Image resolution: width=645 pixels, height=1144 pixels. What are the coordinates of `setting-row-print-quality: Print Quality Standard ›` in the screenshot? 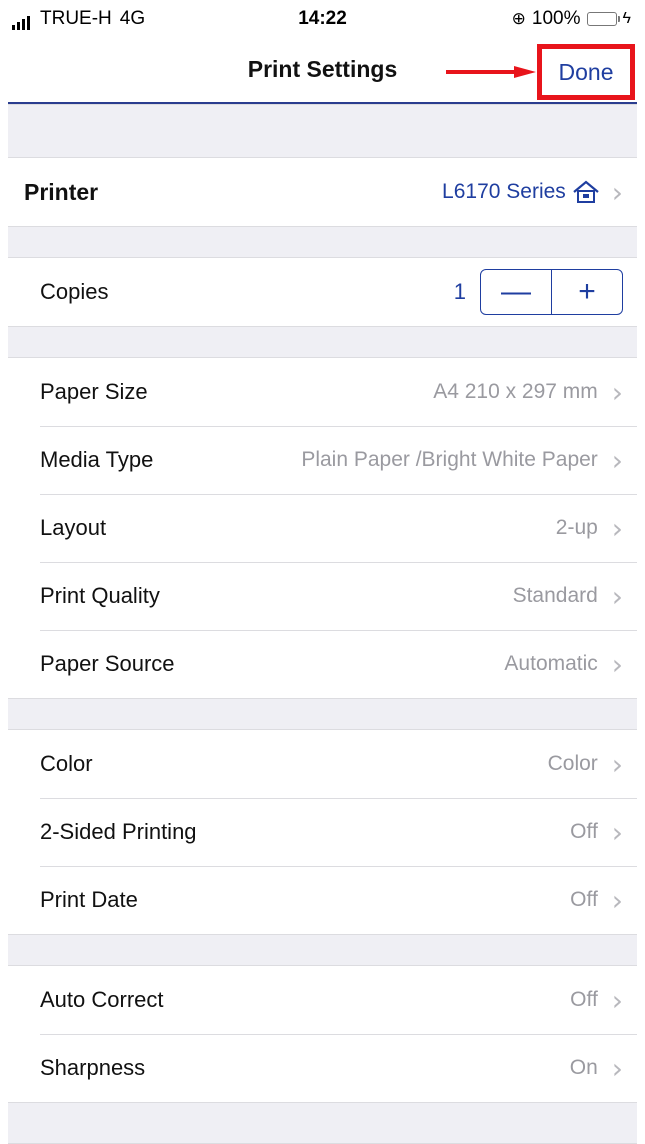 It's located at (322, 596).